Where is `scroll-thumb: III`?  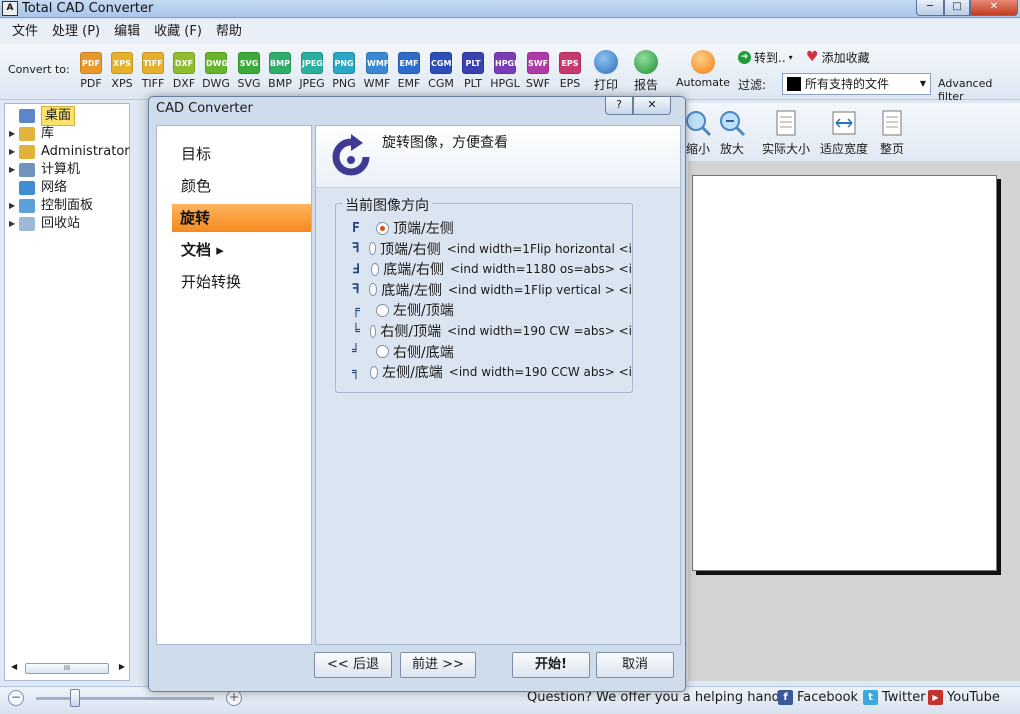
scroll-thumb: III is located at coordinates (67, 668).